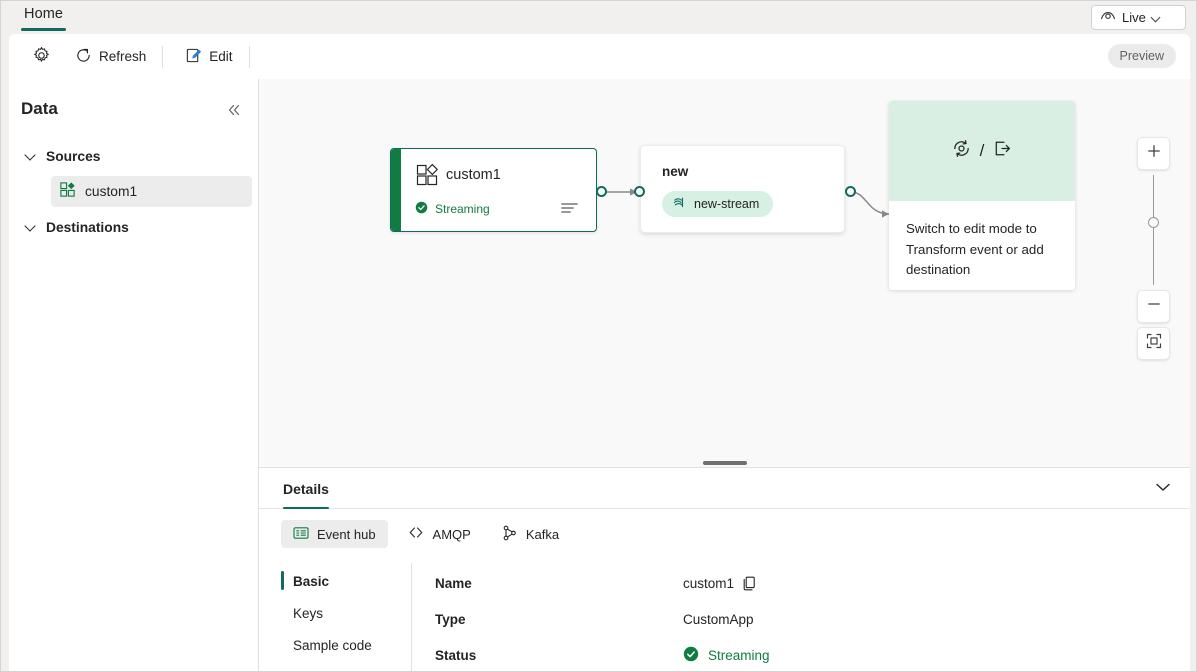  I want to click on copy-icon, so click(750, 583).